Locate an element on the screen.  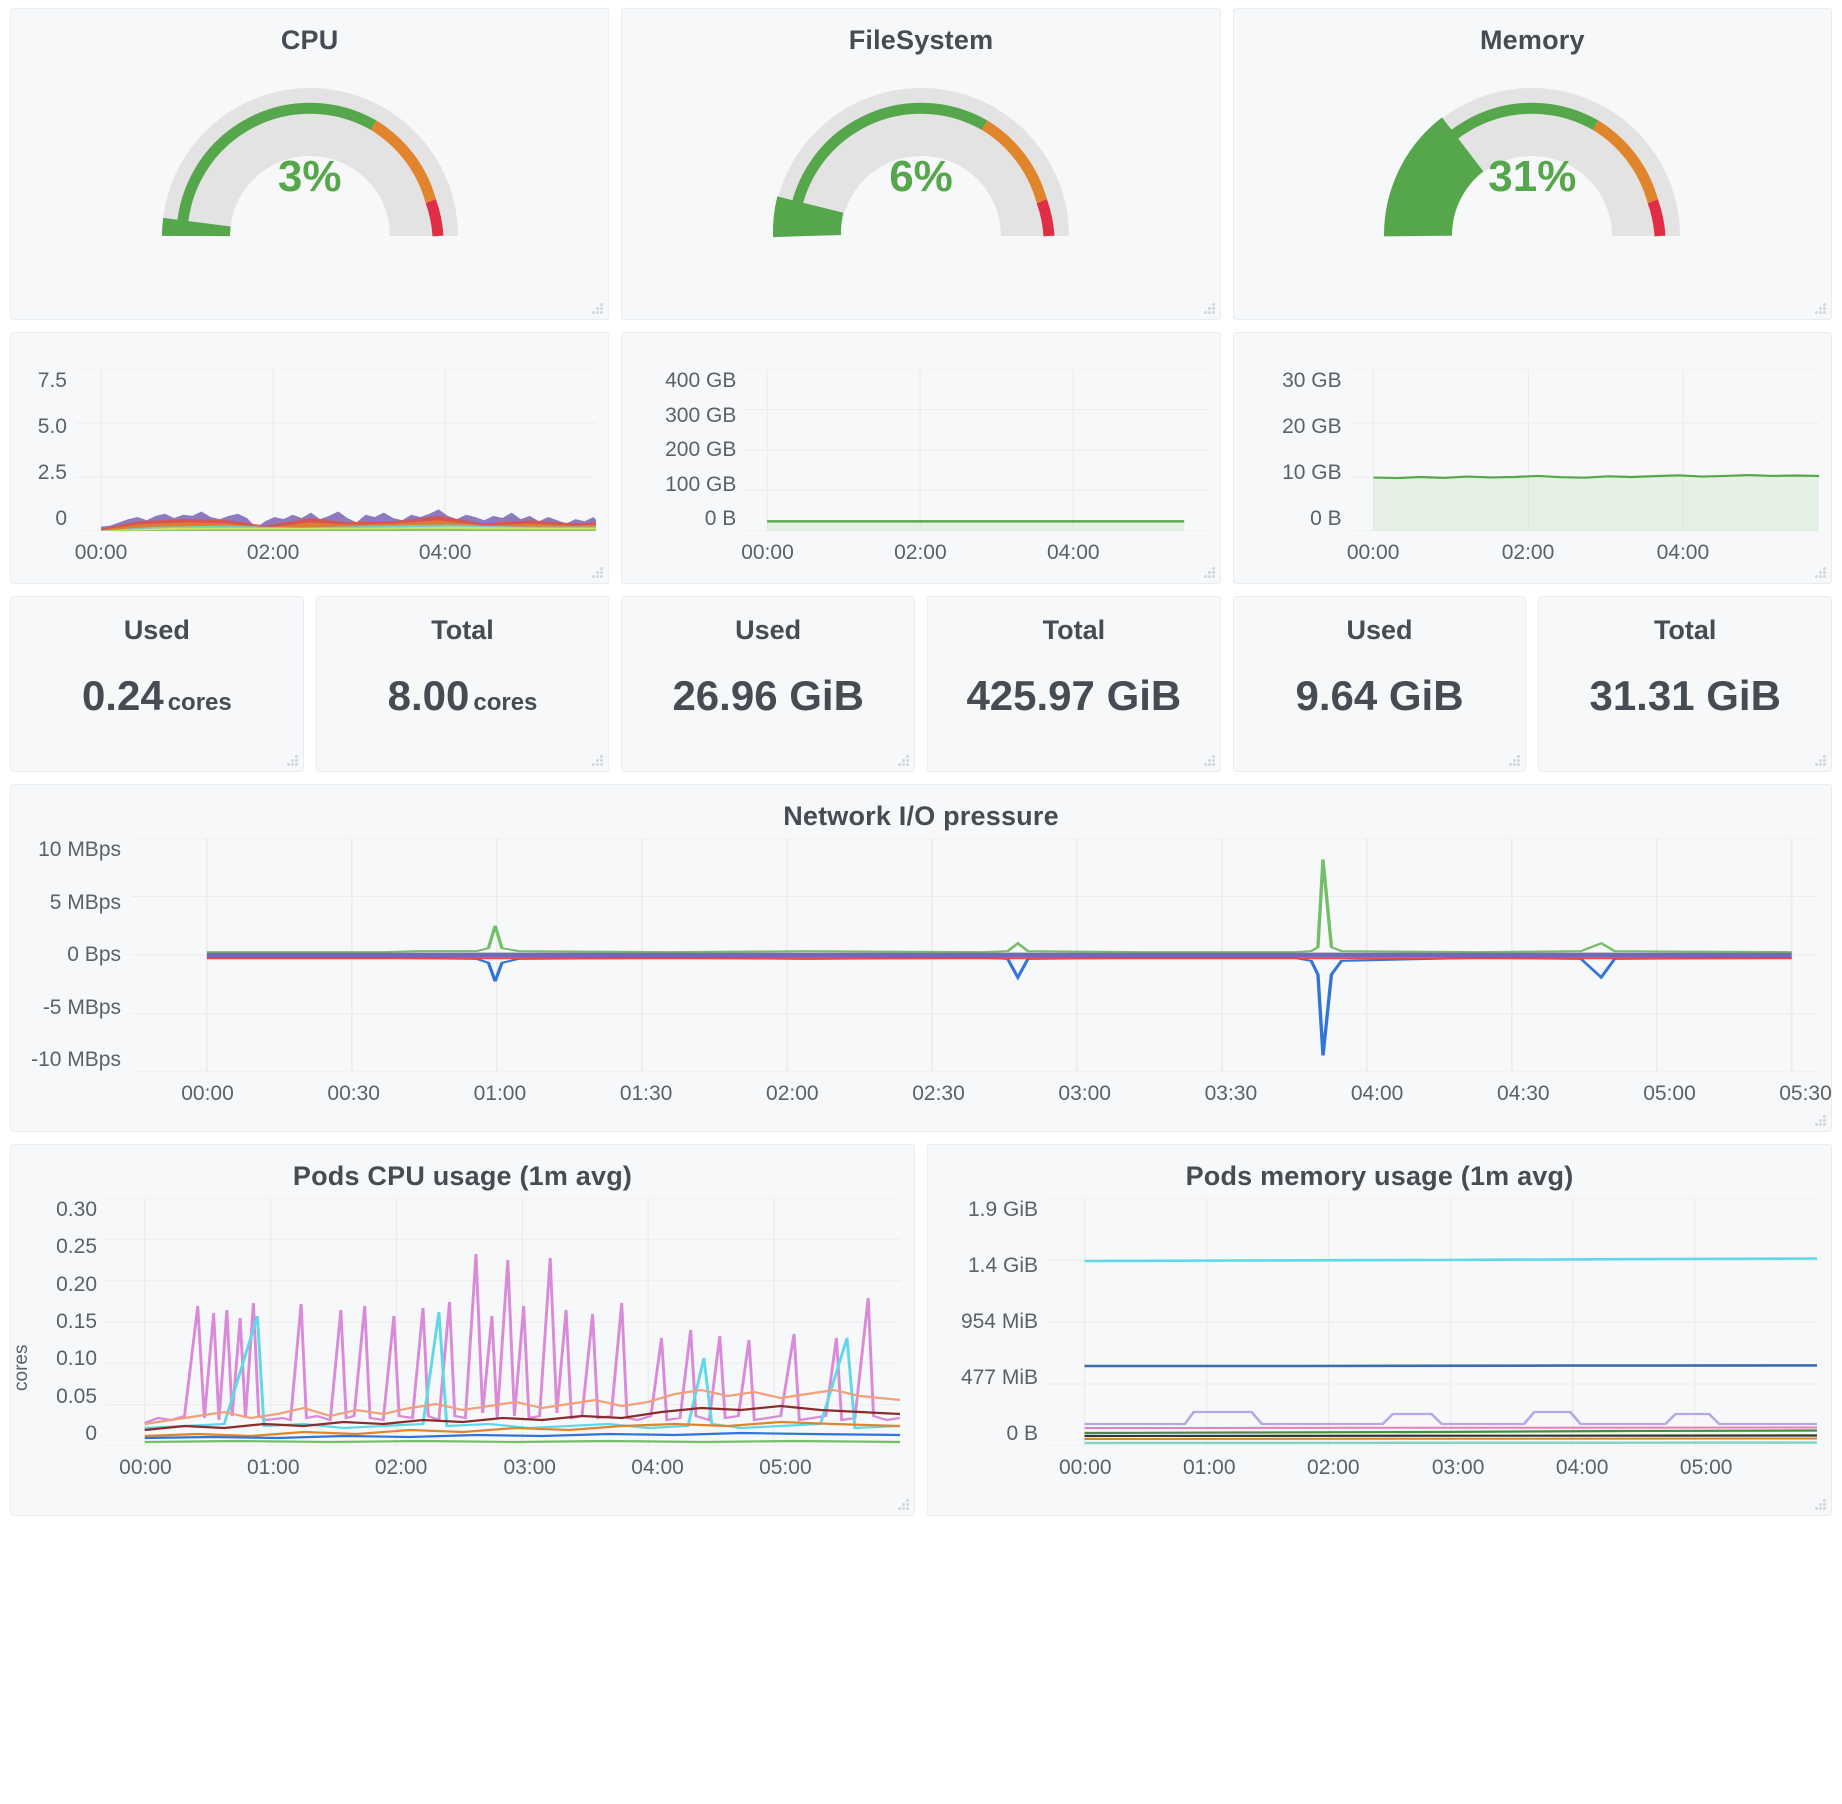
cpu-ts-x-axis: 00:00 02:00 04:00 is located at coordinates (335, 556).